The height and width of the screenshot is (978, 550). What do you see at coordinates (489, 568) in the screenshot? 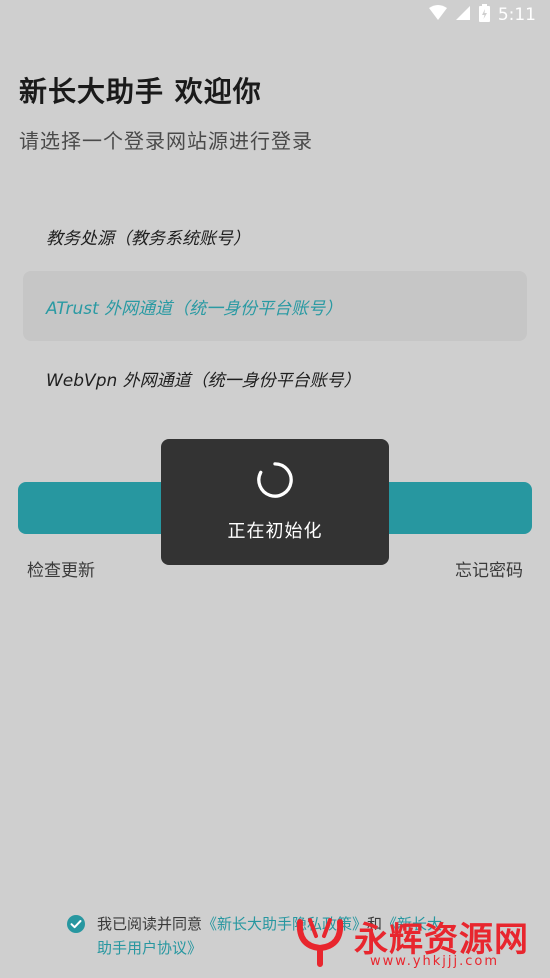
I see `forgot-password-link: 忘记密码` at bounding box center [489, 568].